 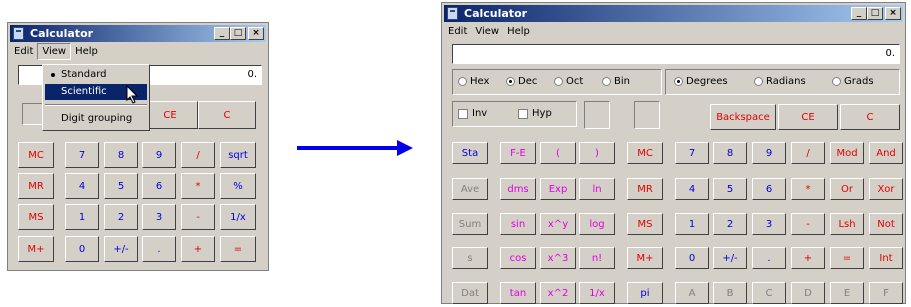 What do you see at coordinates (769, 189) in the screenshot?
I see `key-6-button: 6` at bounding box center [769, 189].